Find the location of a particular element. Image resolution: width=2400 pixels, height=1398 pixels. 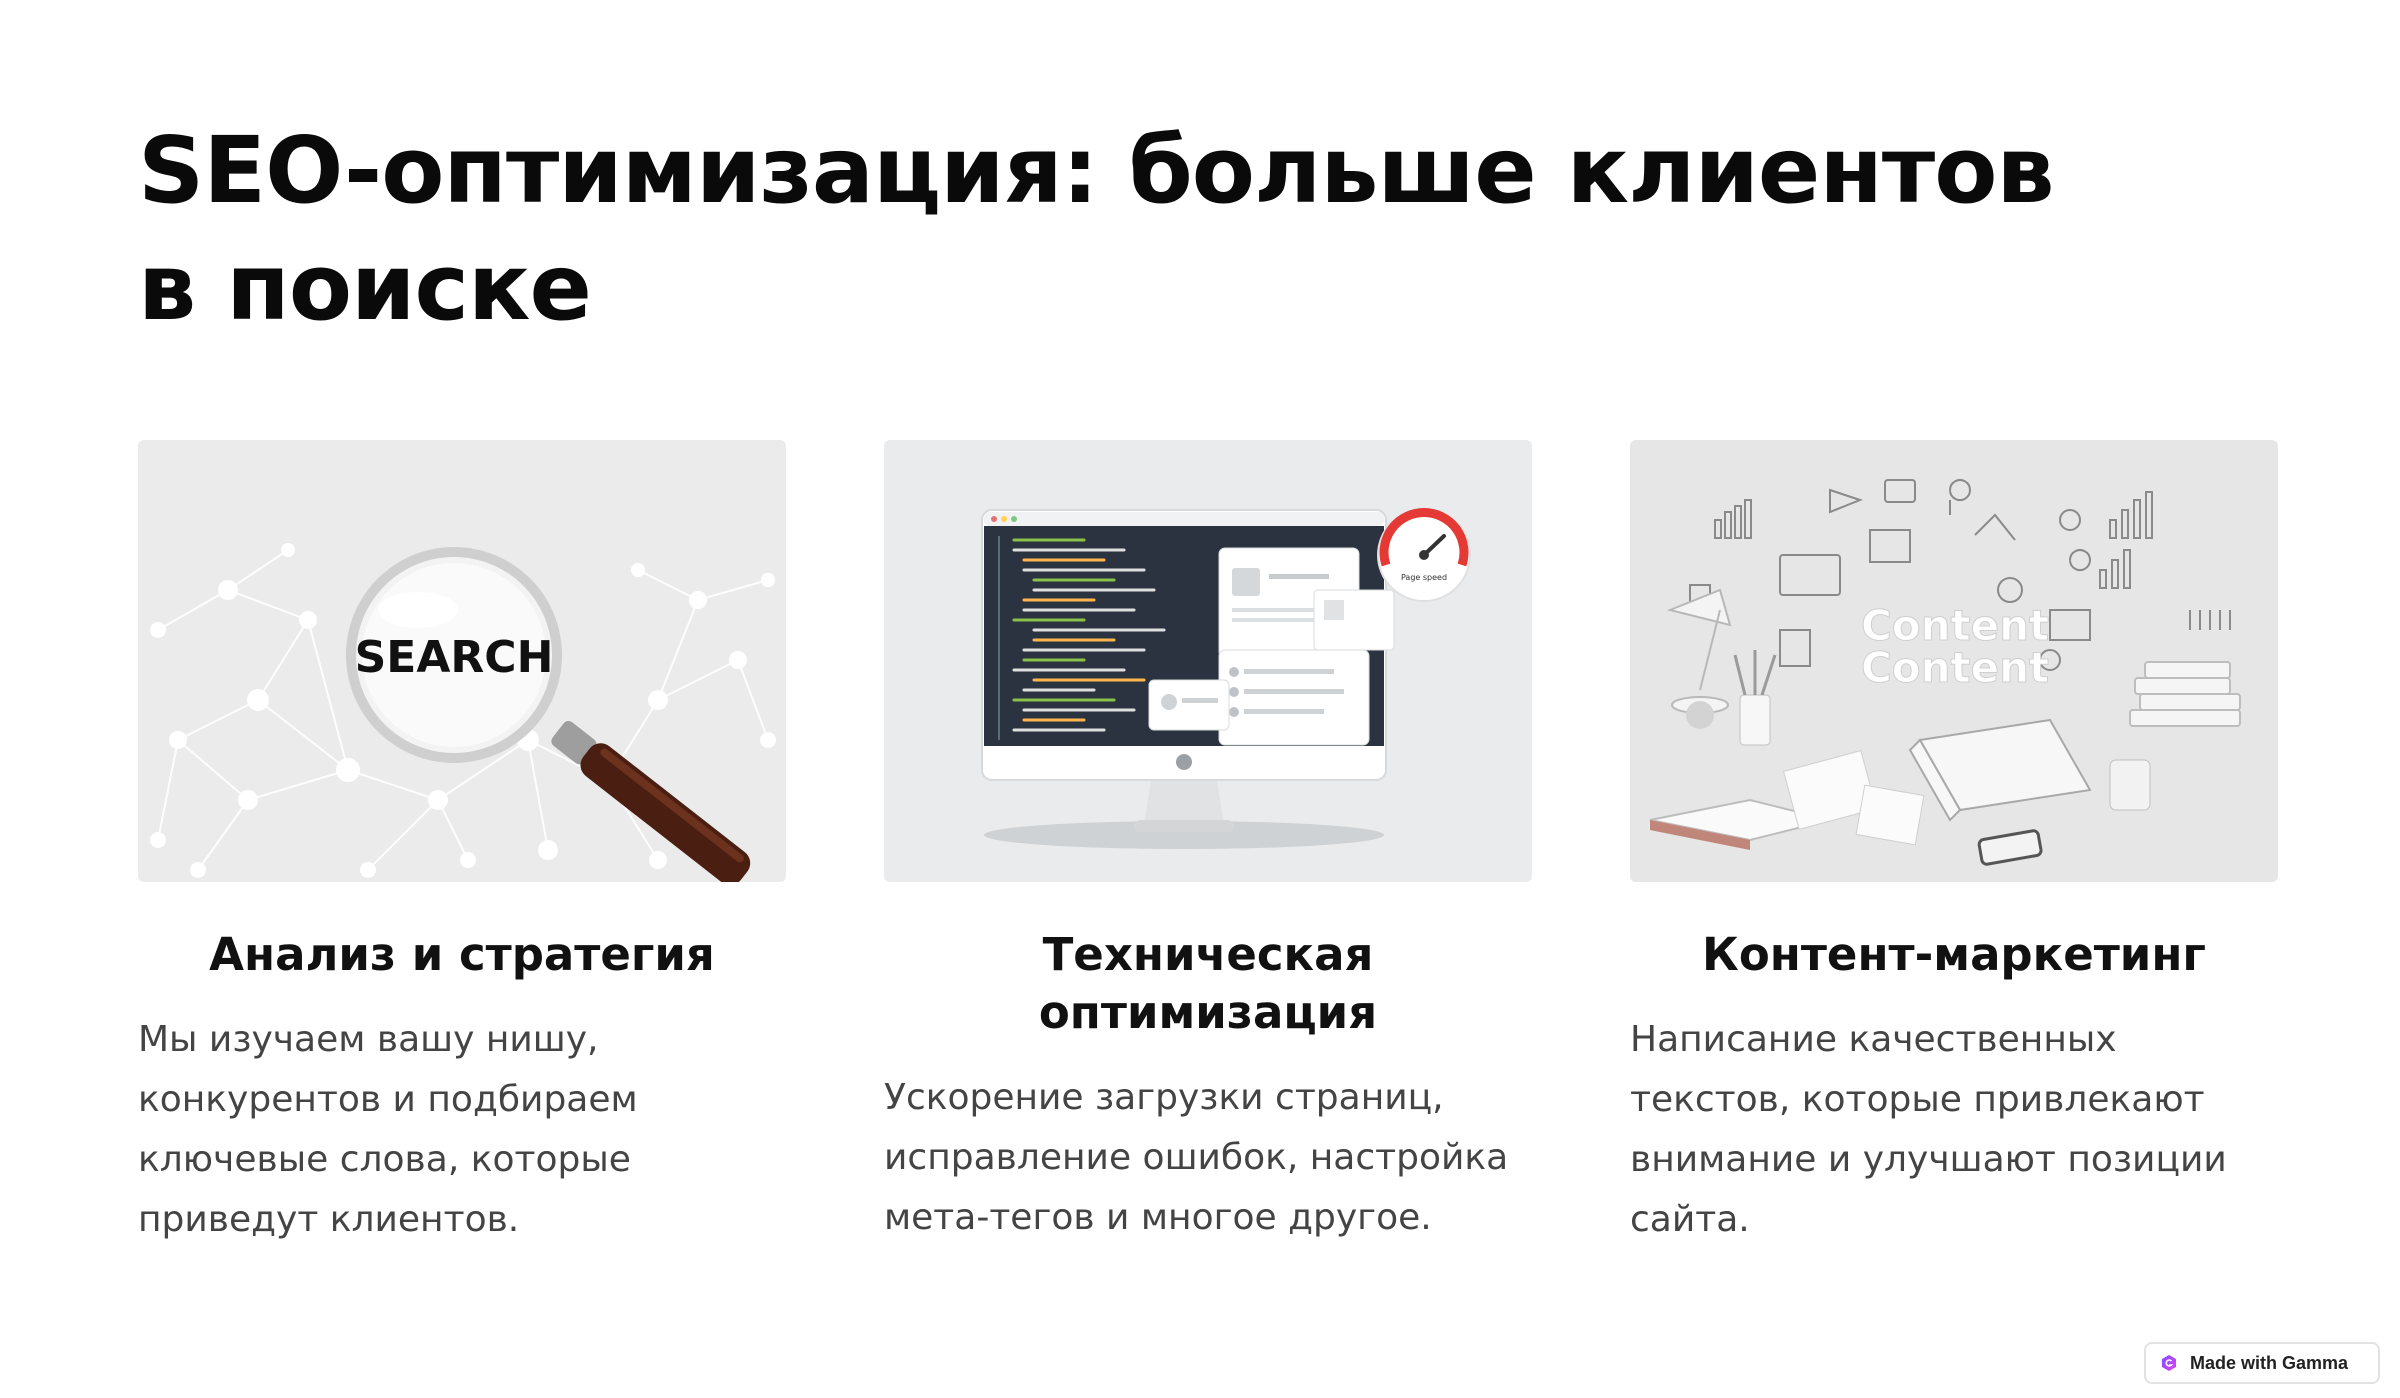

content-workspace-image: Content Content is located at coordinates (1954, 661).